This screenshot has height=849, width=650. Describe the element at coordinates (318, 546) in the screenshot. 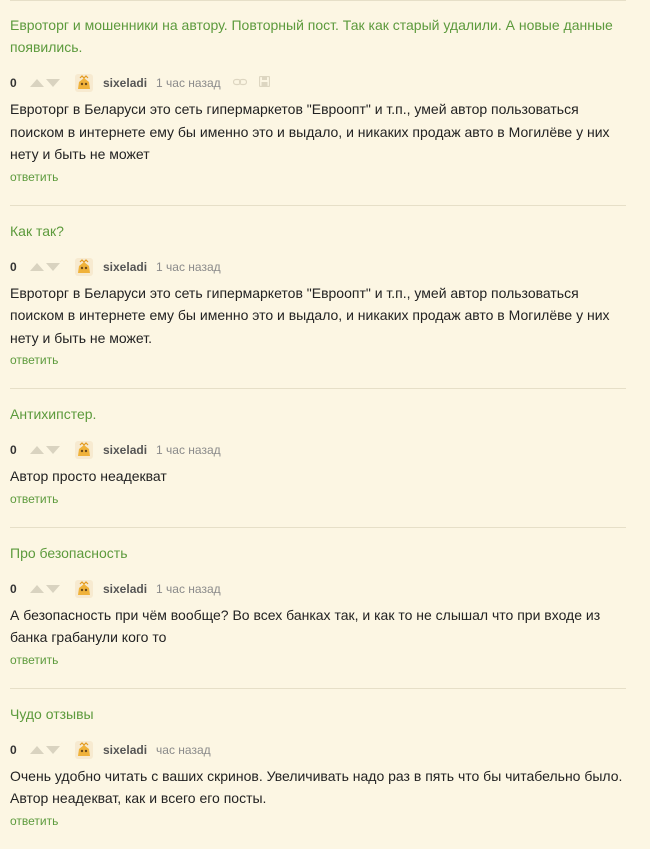

I see `comment-post-title-link: Про безопасность` at that location.